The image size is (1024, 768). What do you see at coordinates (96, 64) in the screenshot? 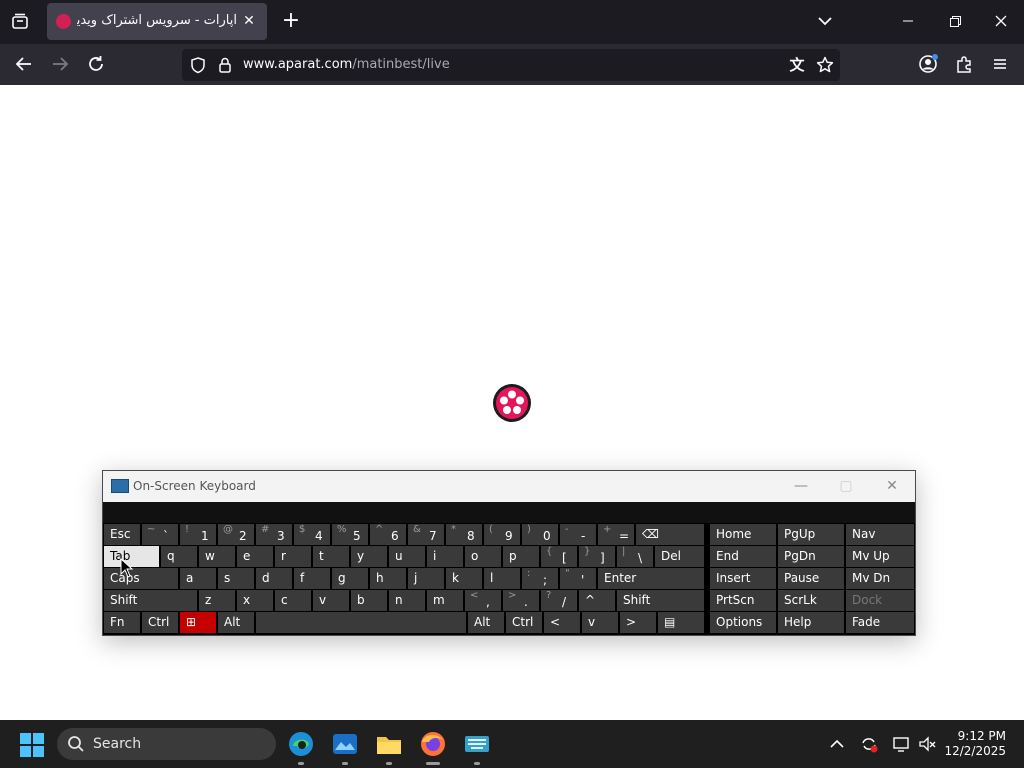
I see `reload-icon` at bounding box center [96, 64].